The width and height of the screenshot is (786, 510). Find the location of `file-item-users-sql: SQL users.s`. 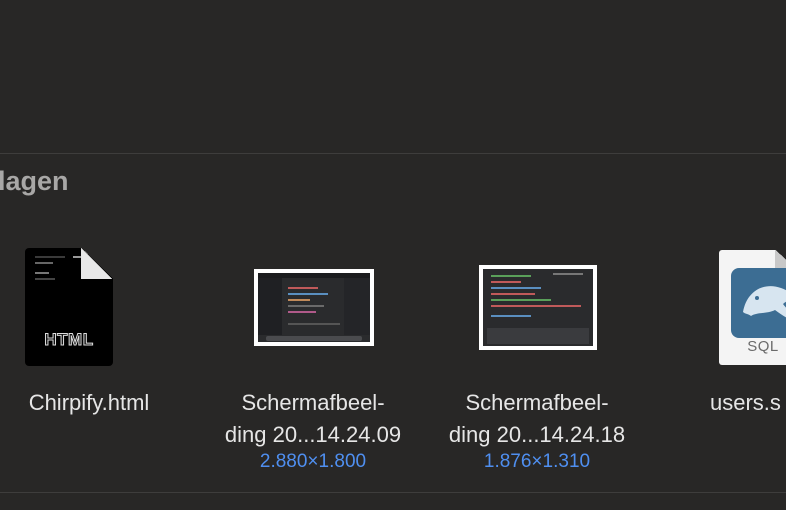

file-item-users-sql: SQL users.s is located at coordinates (743, 358).